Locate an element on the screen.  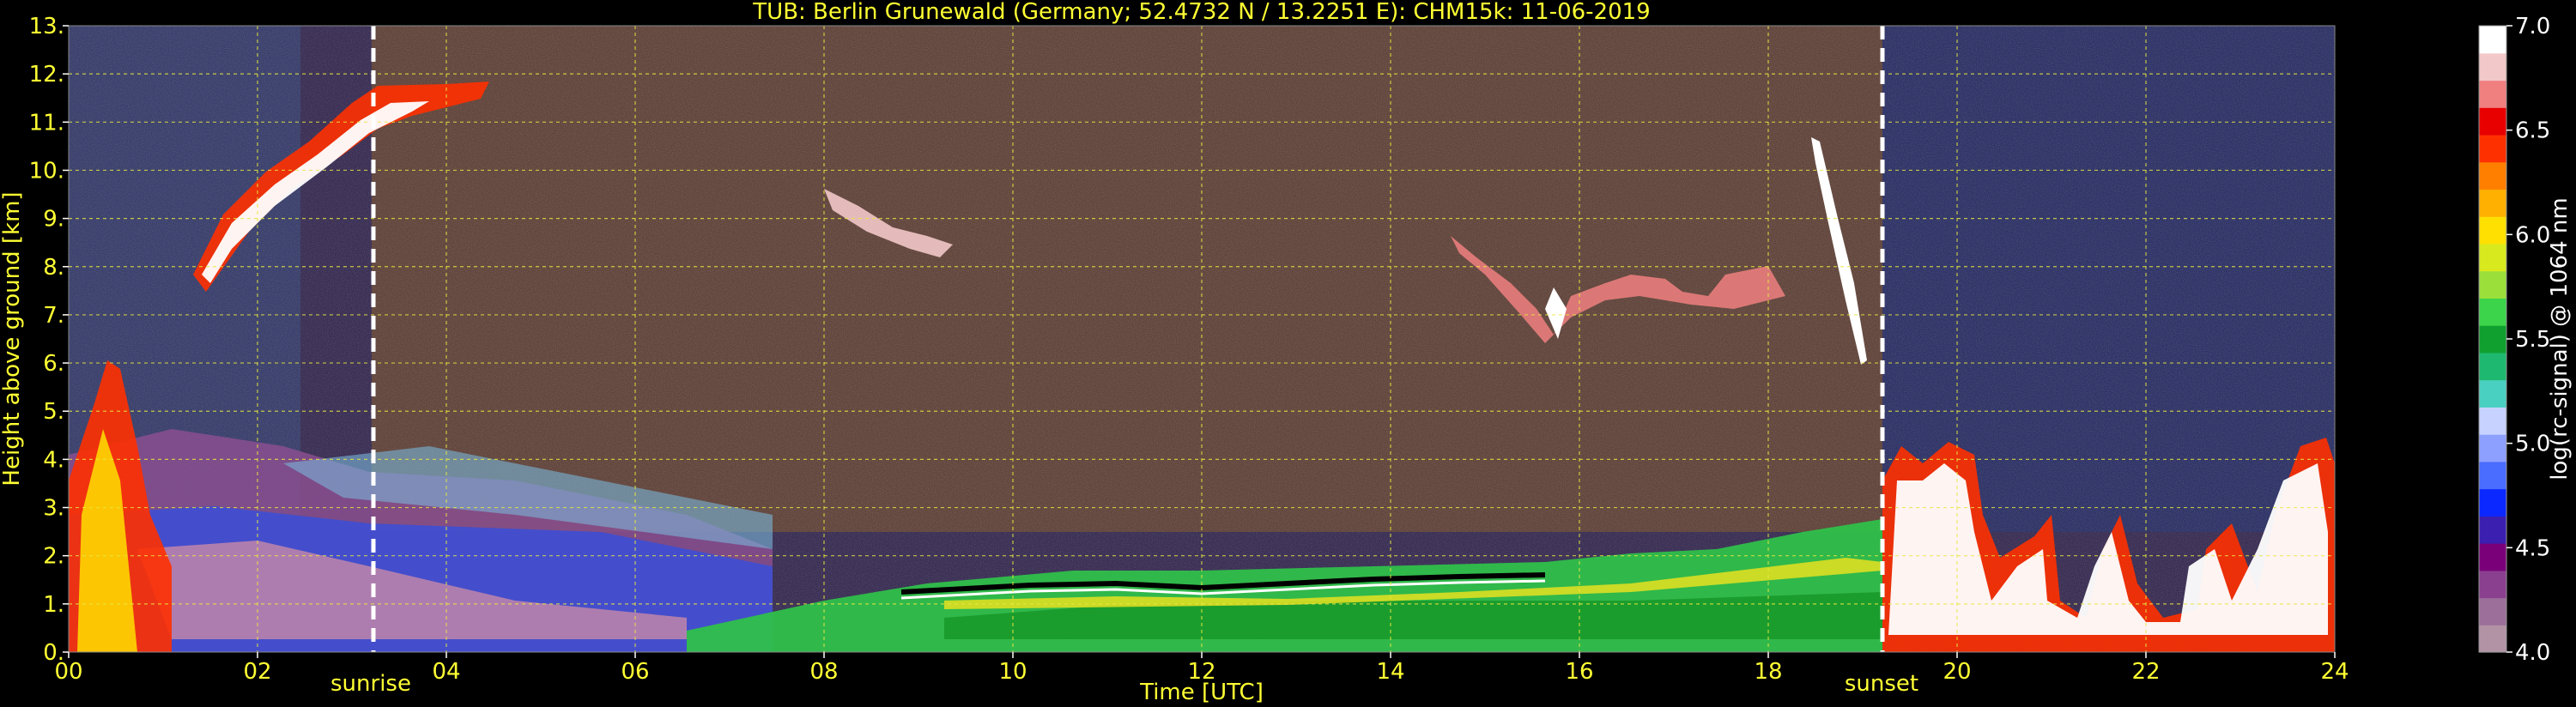
x-tick-label: 04 is located at coordinates (446, 672).